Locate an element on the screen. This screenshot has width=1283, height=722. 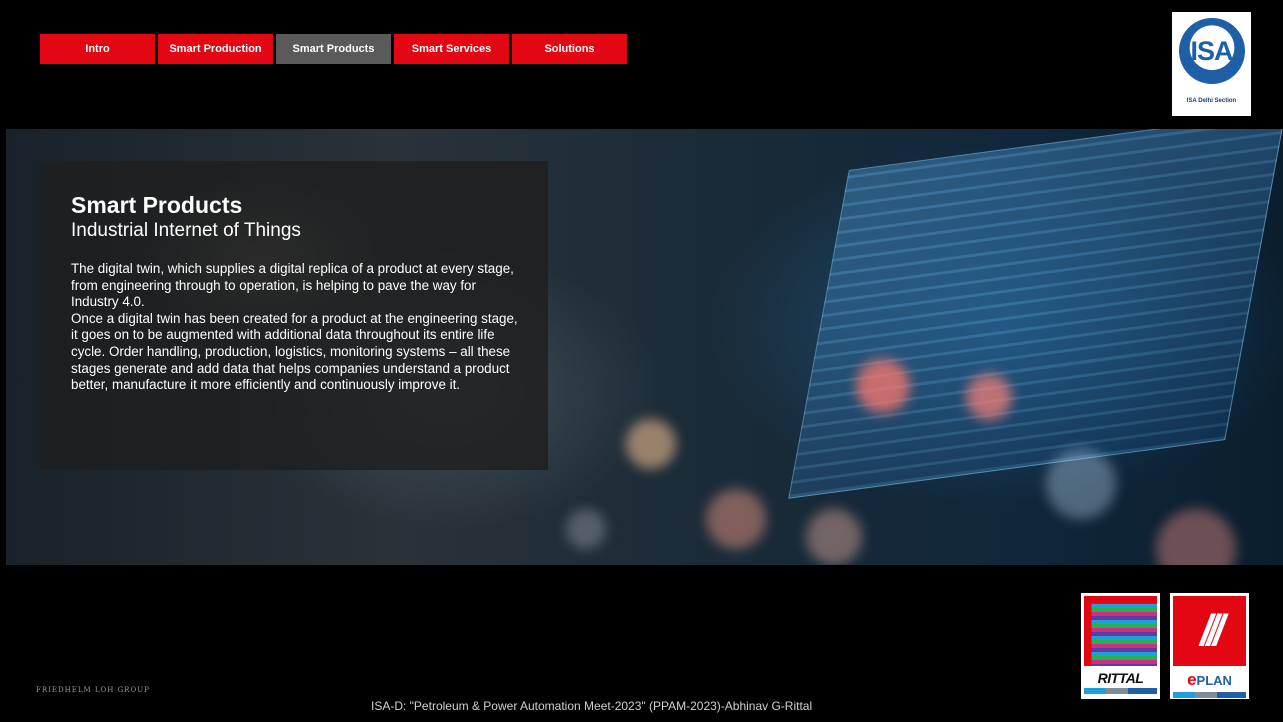
page-subtitle: Industrial Internet of Things is located at coordinates (186, 230).